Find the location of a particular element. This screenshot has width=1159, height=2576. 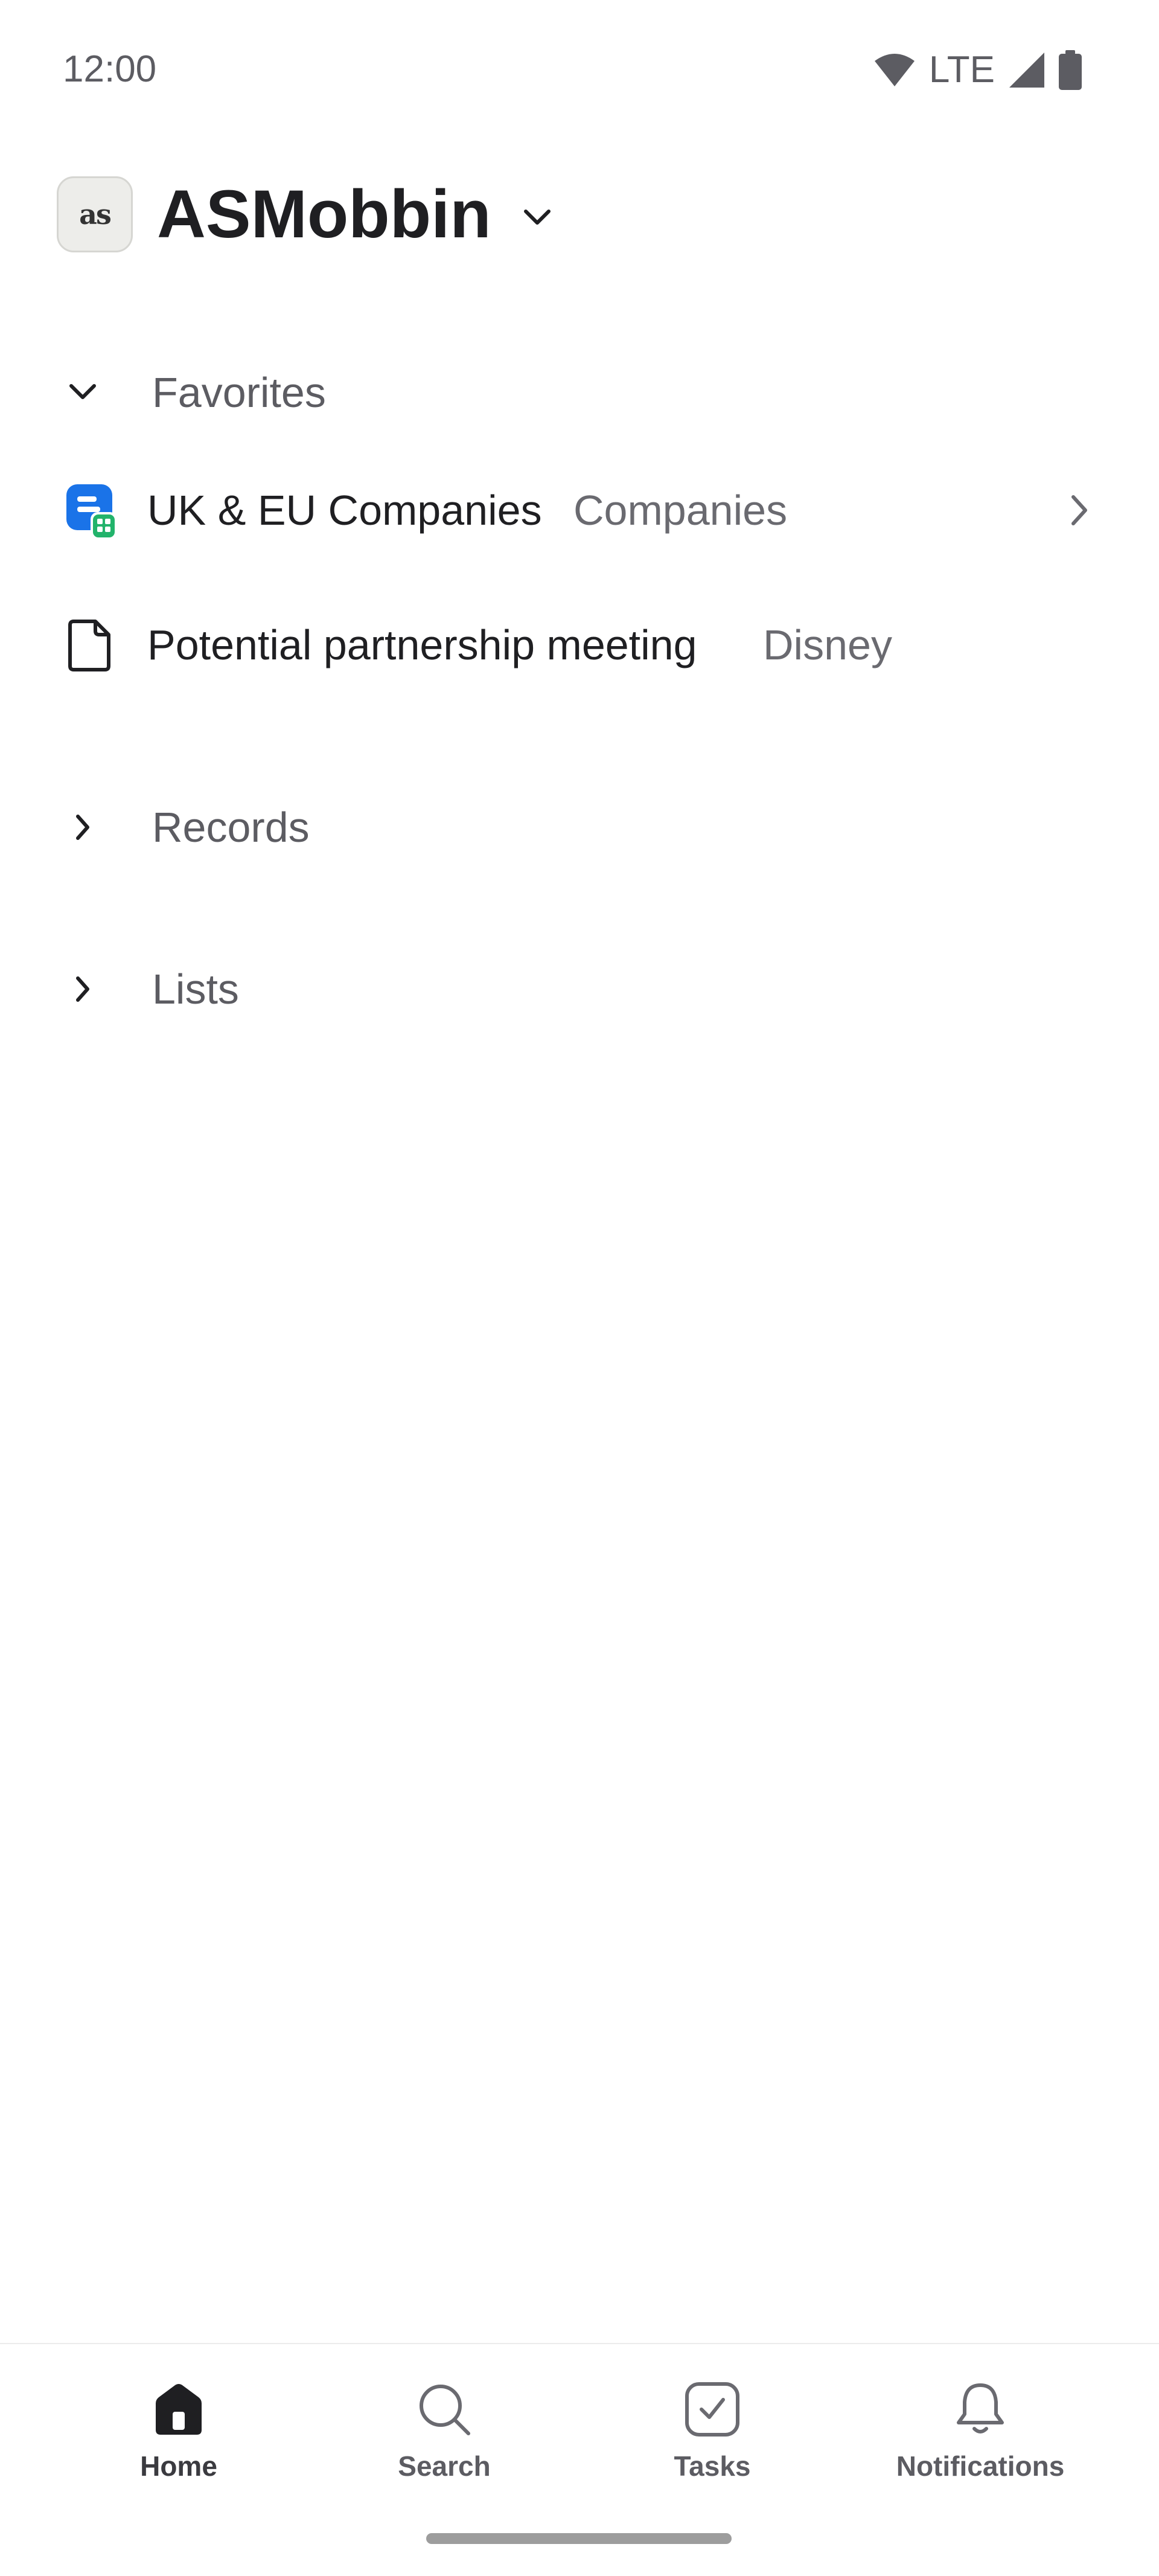

home-indicator is located at coordinates (579, 2538).